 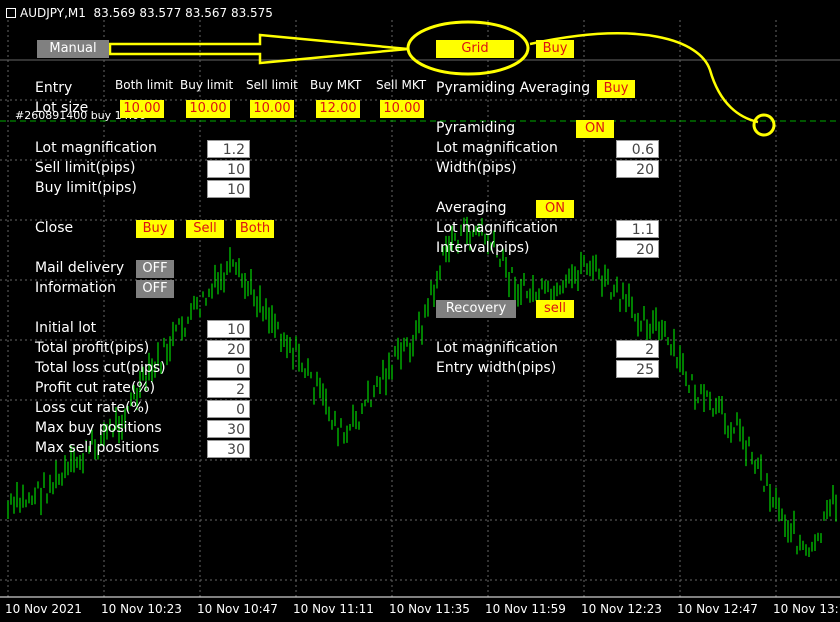 I want to click on pyramiding-lot-mag-label: Lot magnification, so click(x=497, y=148).